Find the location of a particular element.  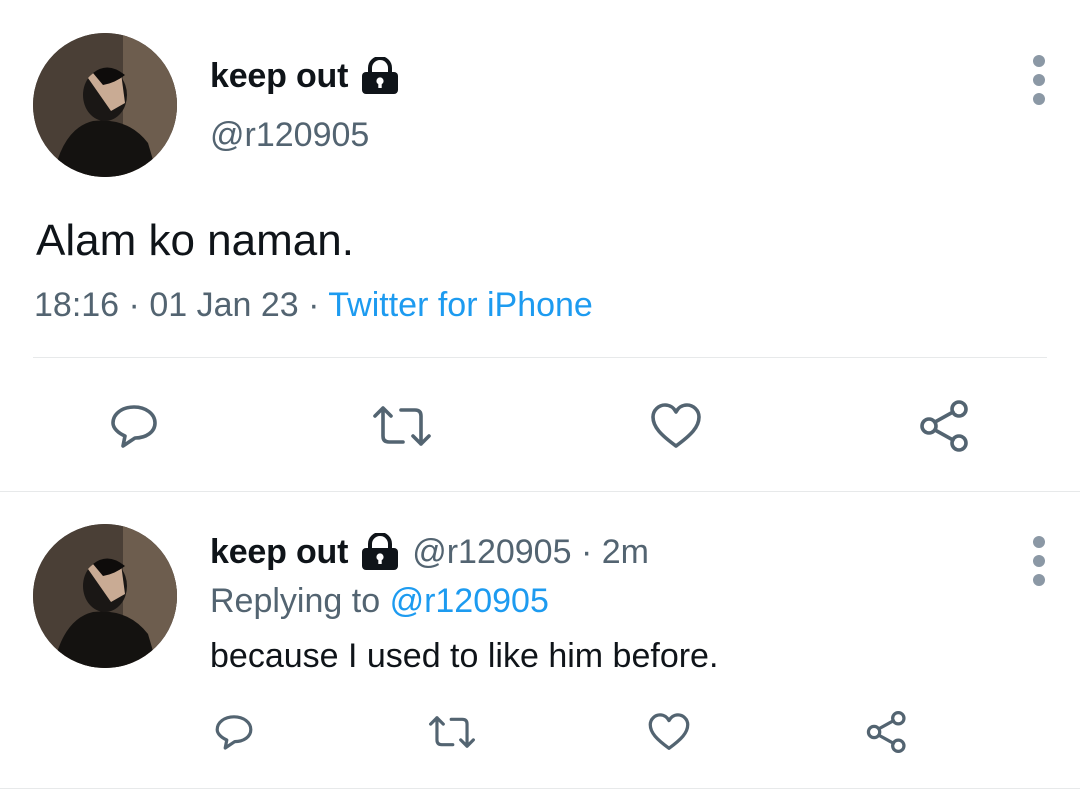

reply-author-handle: @r120905 is located at coordinates (491, 552).